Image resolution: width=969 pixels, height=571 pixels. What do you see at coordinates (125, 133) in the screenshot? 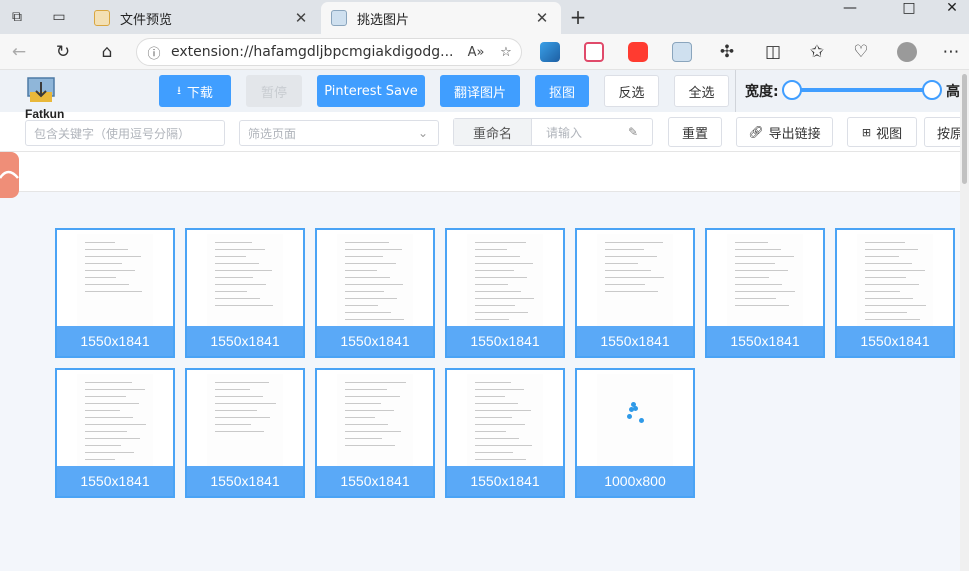
I see `keyword-input: 包含关键字（使用逗号分隔）` at bounding box center [125, 133].